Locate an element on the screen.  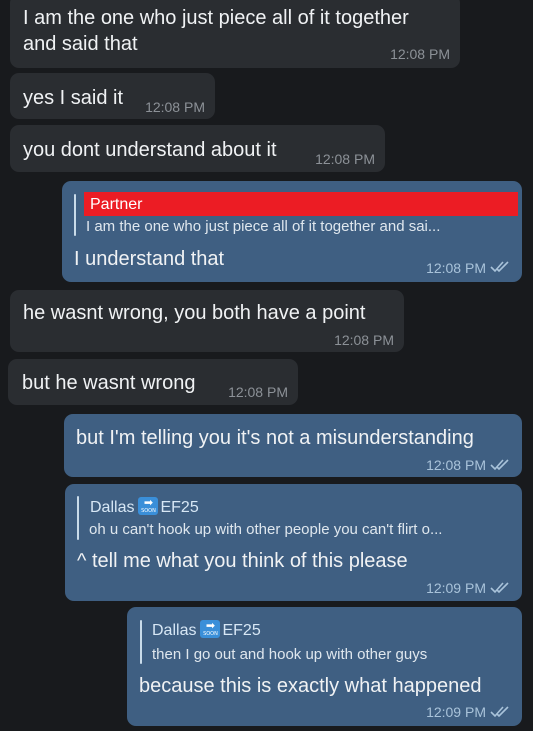
incoming-message: but he wasnt wrong 12:08 PM is located at coordinates (153, 382).